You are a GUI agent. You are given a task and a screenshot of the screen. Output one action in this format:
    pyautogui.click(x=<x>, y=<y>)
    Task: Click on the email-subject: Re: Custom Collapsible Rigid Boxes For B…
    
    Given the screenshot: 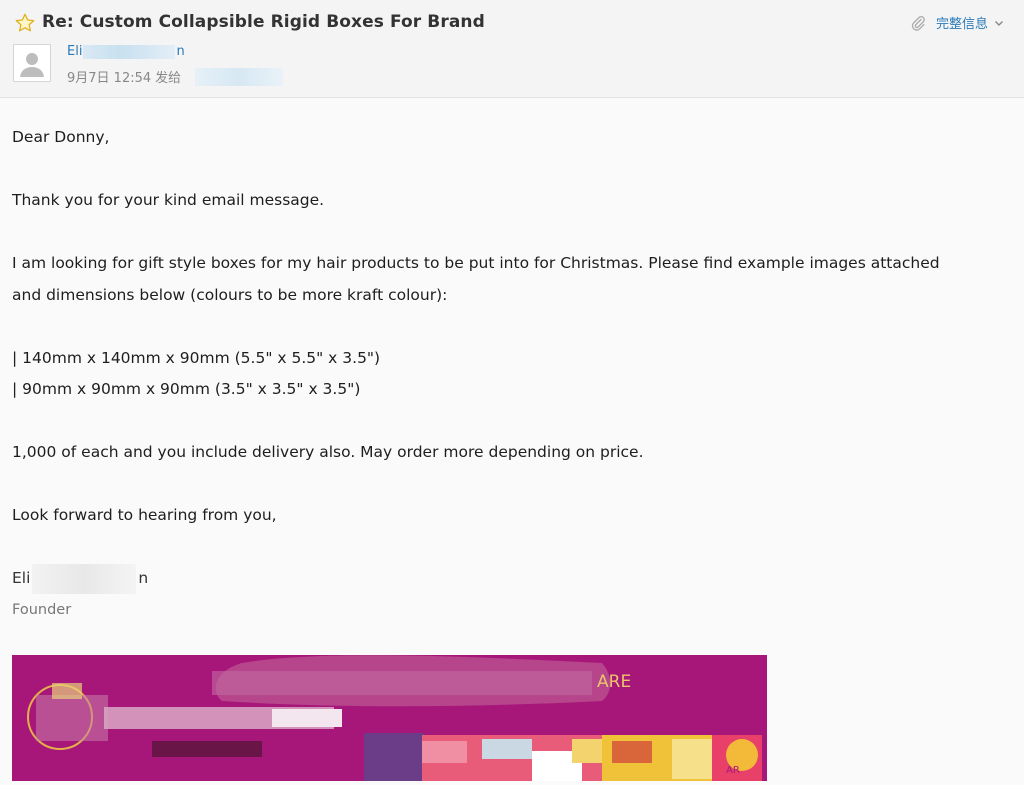 What is the action you would take?
    pyautogui.click(x=263, y=22)
    